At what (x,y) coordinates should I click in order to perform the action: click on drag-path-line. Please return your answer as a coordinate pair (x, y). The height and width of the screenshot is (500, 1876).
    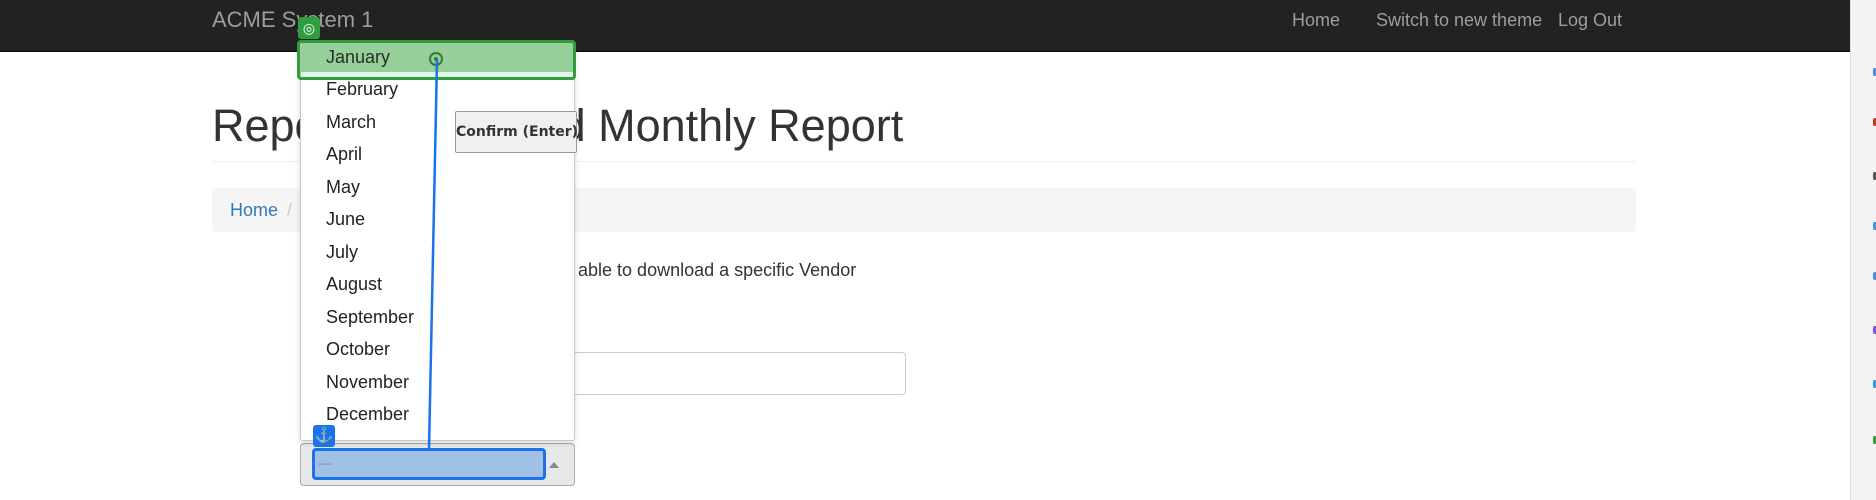
    Looking at the image, I should click on (433, 254).